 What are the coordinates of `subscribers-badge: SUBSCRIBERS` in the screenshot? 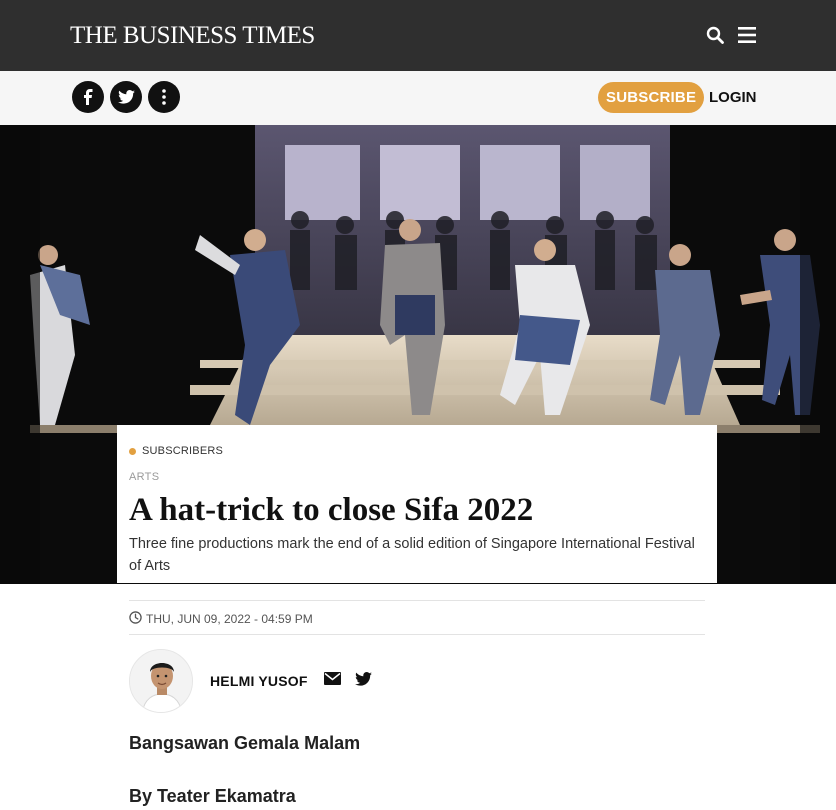 It's located at (176, 451).